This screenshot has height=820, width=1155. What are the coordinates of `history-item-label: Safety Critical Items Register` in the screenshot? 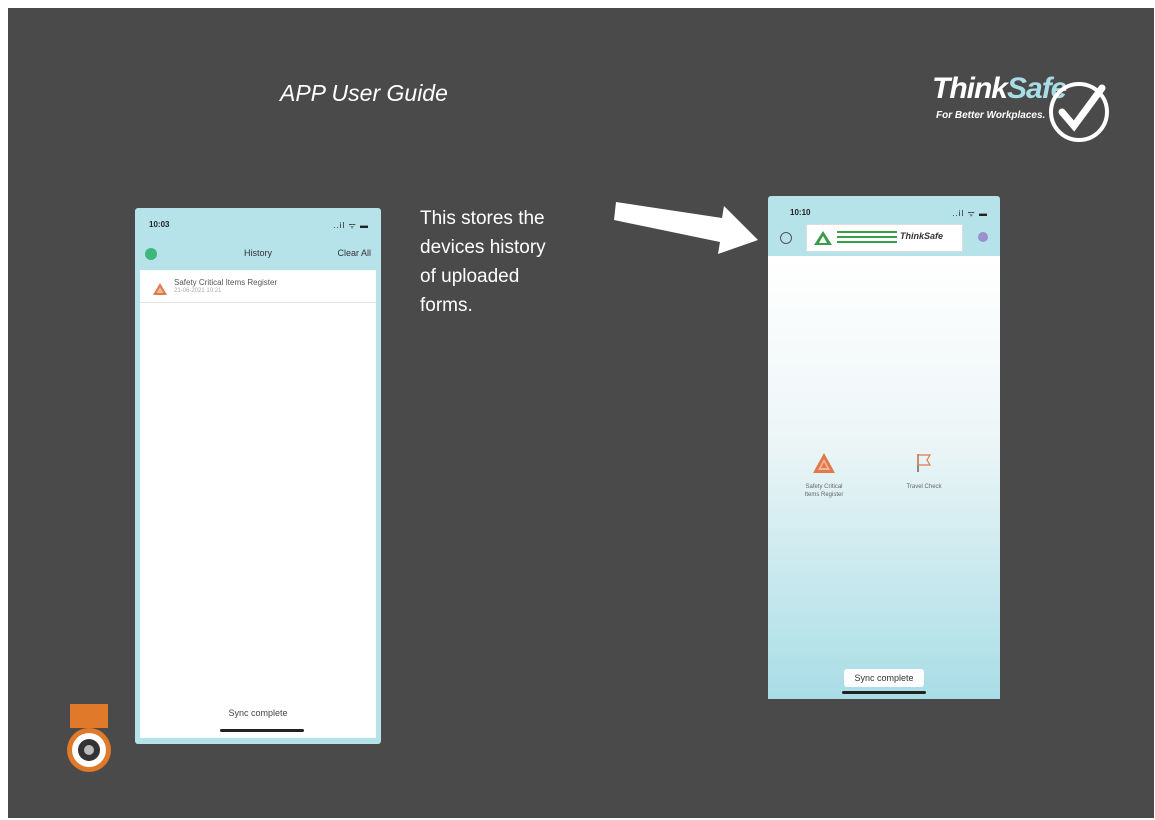 It's located at (226, 282).